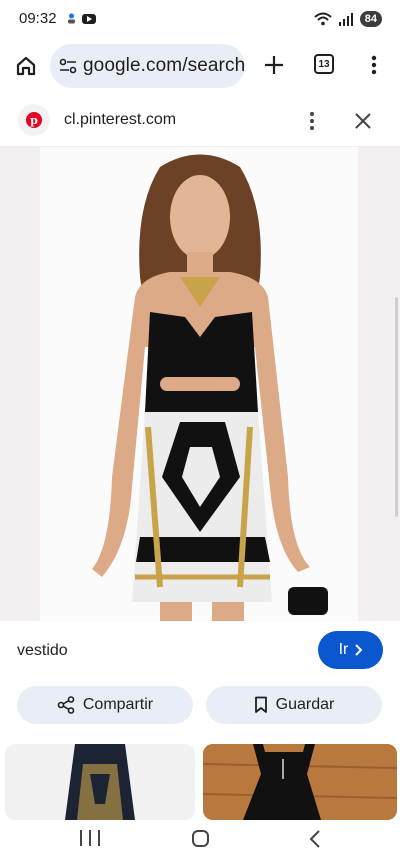 The image size is (400, 866). Describe the element at coordinates (200, 19) in the screenshot. I see `status-bar: 09:32 84` at that location.